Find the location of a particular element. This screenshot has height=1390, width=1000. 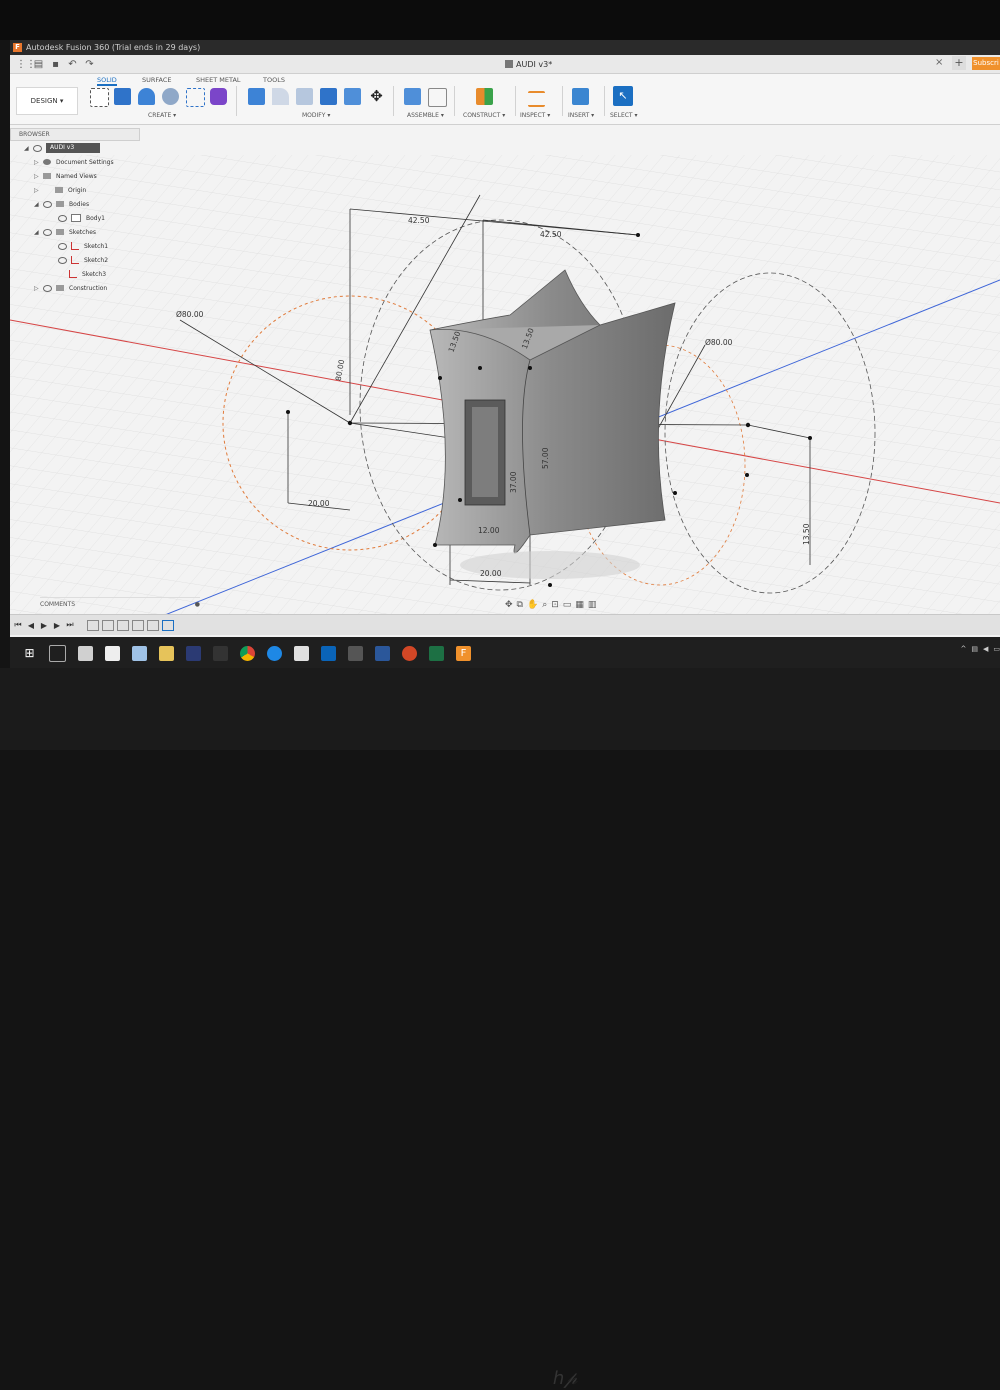

fusion-taskbar-icon: F is located at coordinates (463, 653).